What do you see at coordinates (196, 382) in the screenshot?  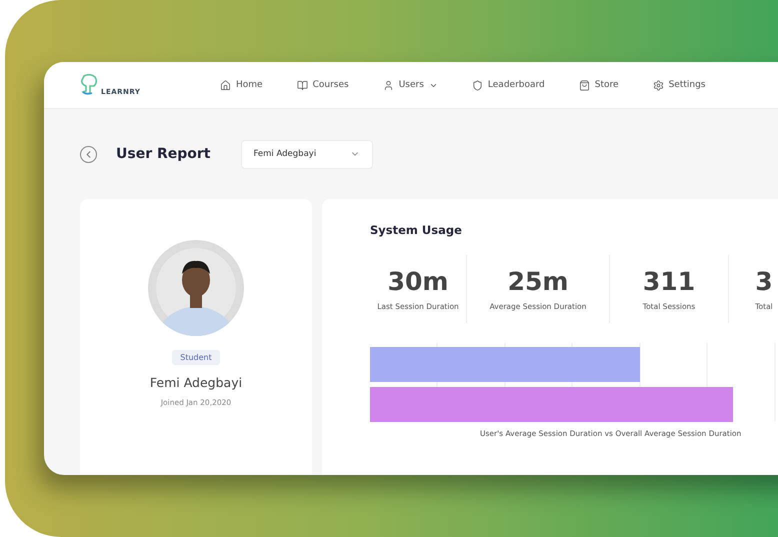 I see `user-name: Femi Adegbayi` at bounding box center [196, 382].